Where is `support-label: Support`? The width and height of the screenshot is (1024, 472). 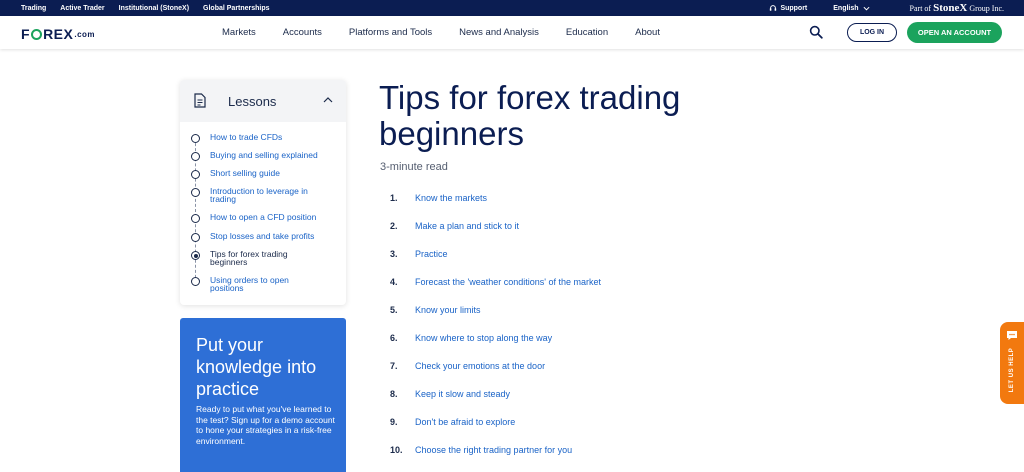 support-label: Support is located at coordinates (794, 8).